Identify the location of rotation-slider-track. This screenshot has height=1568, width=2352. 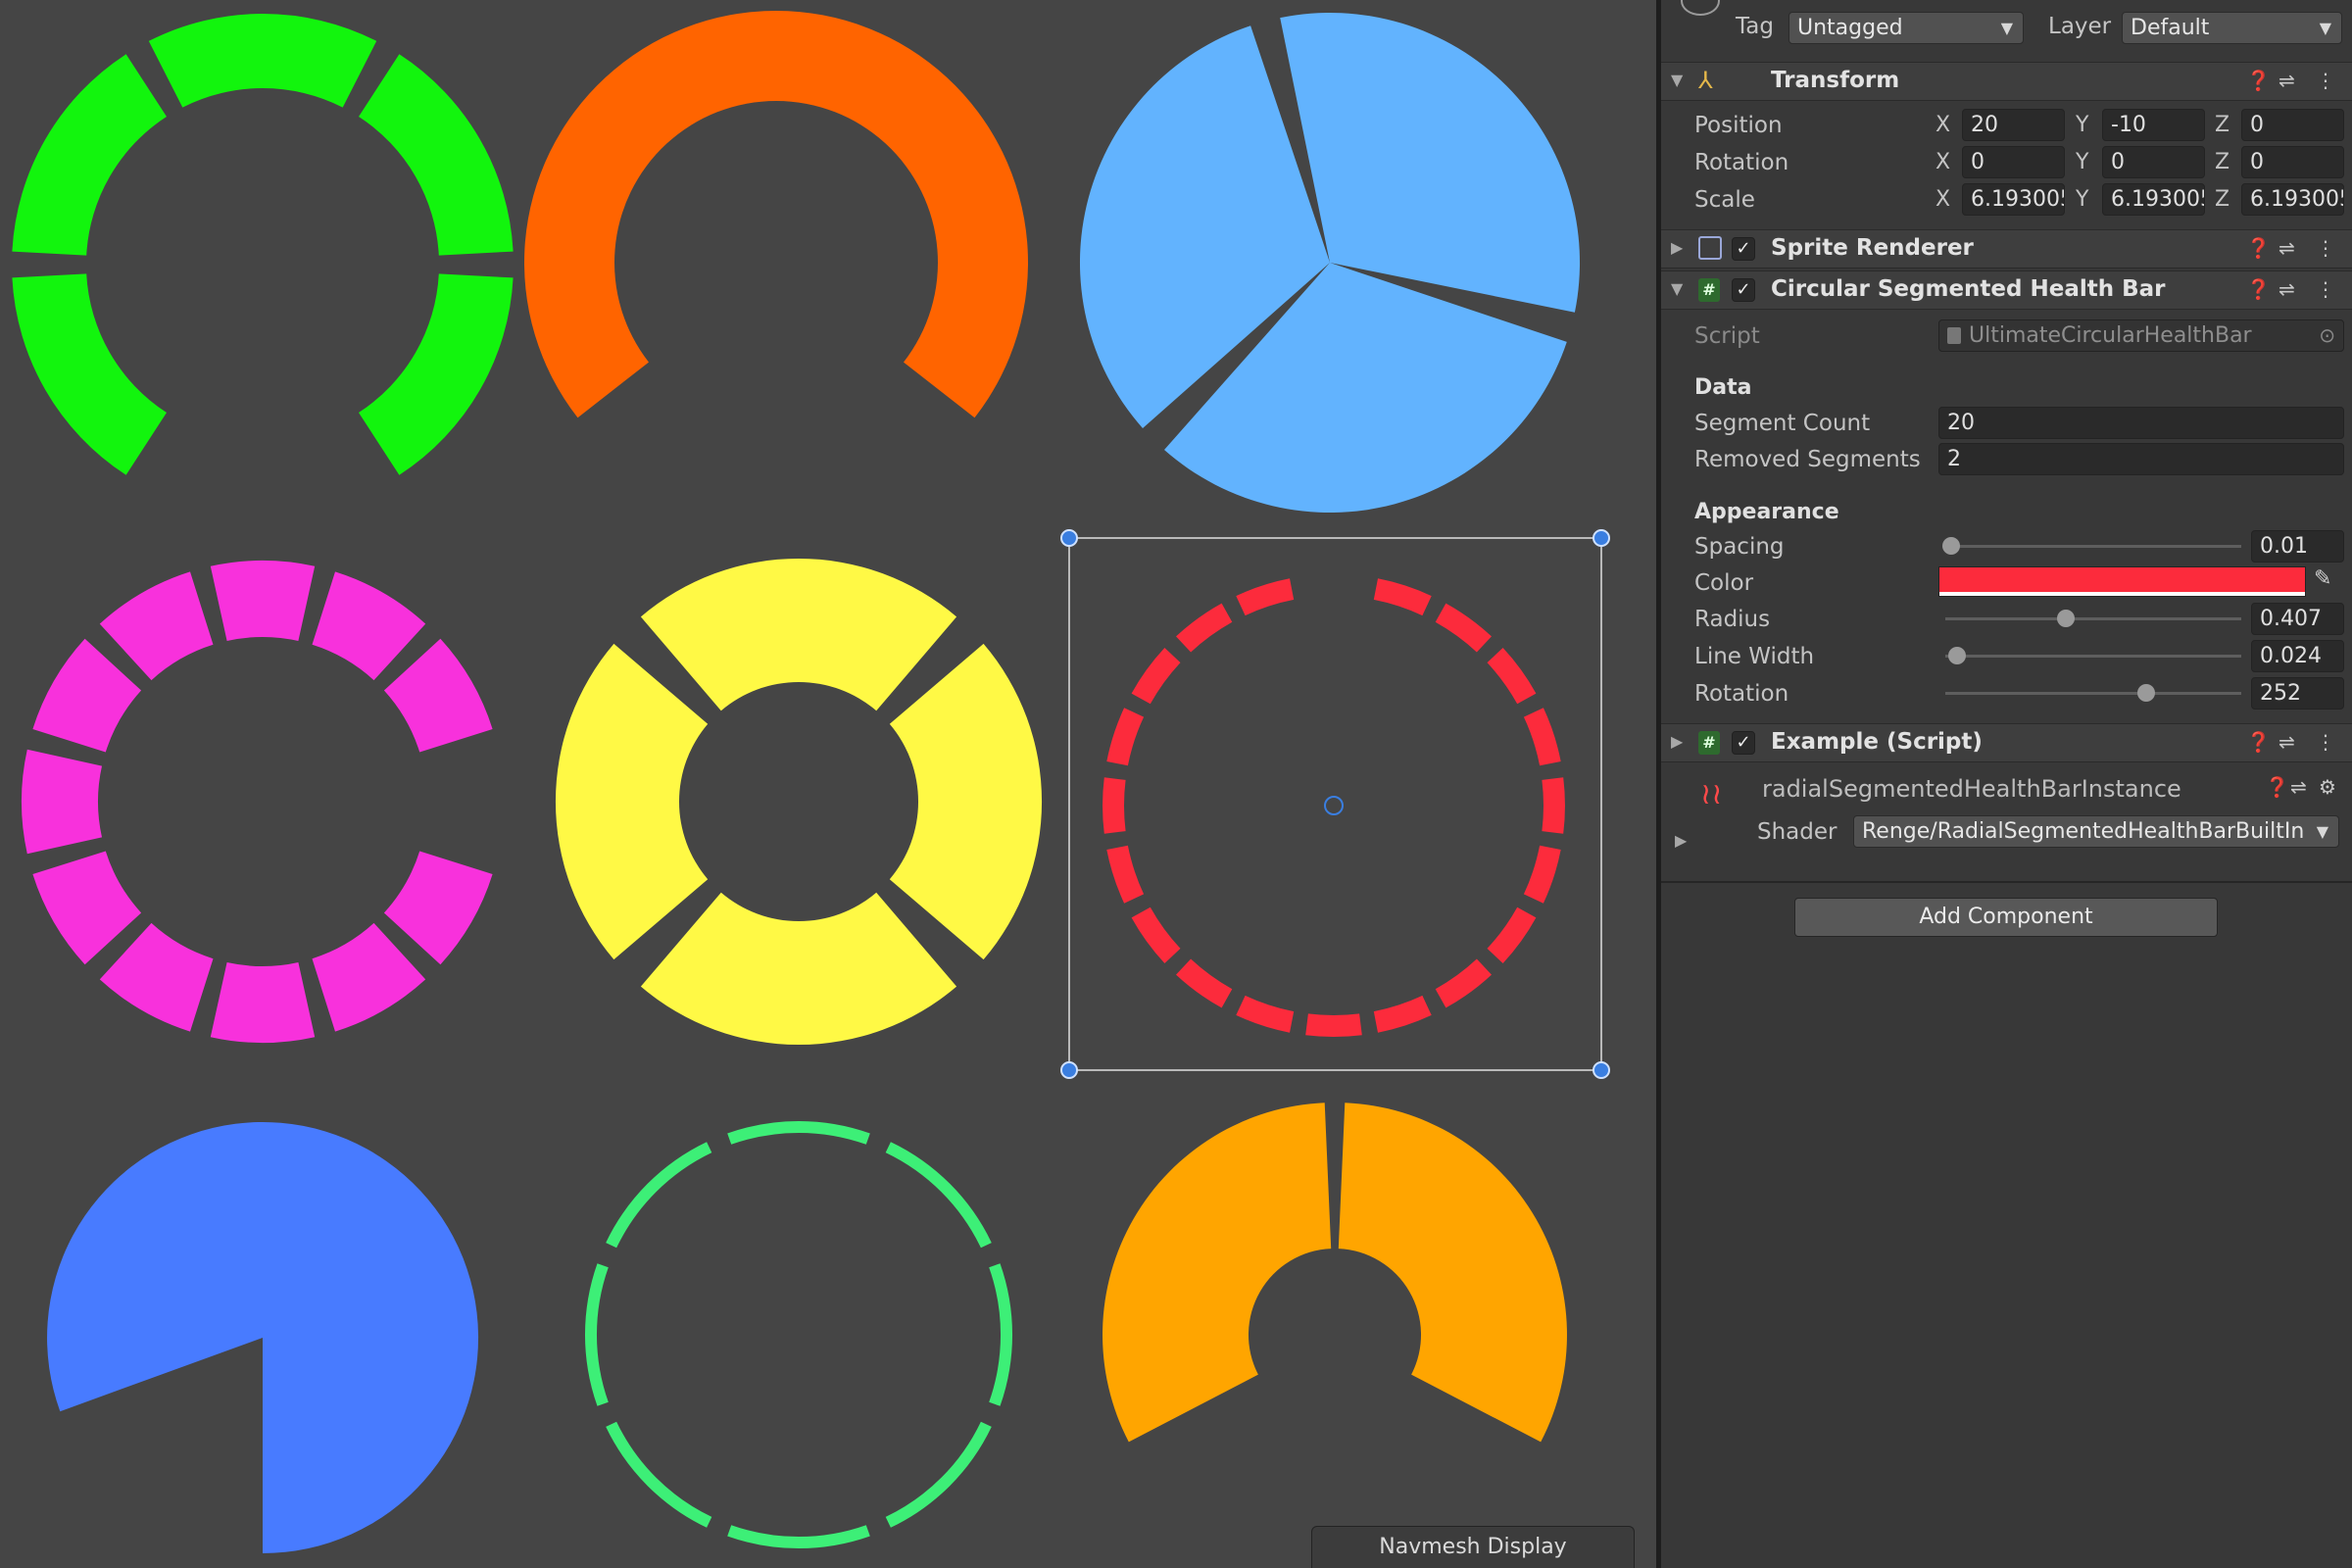
(2093, 693).